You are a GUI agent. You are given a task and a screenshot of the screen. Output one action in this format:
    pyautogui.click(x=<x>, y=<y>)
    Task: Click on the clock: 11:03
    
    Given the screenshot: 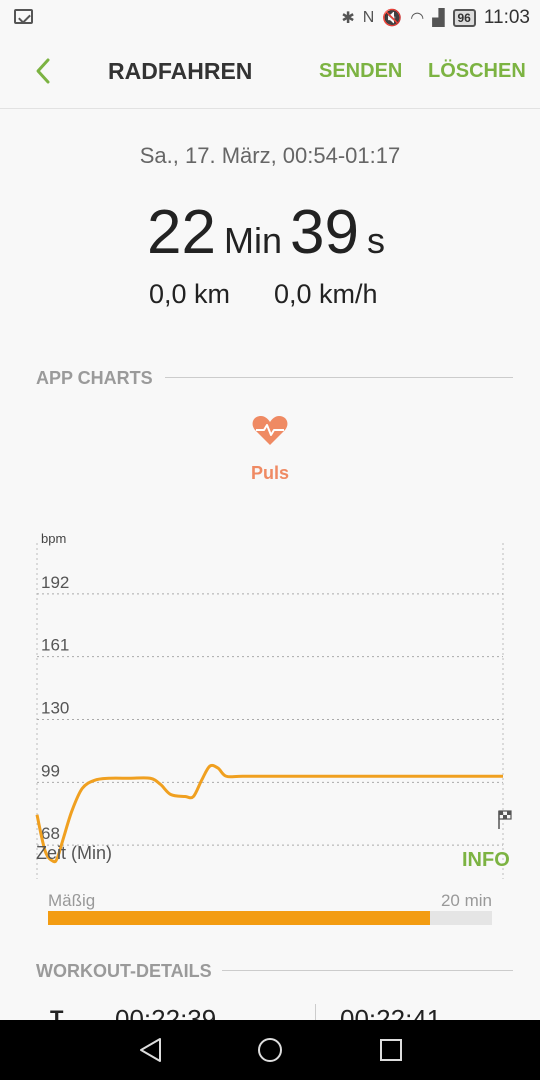 What is the action you would take?
    pyautogui.click(x=506, y=17)
    